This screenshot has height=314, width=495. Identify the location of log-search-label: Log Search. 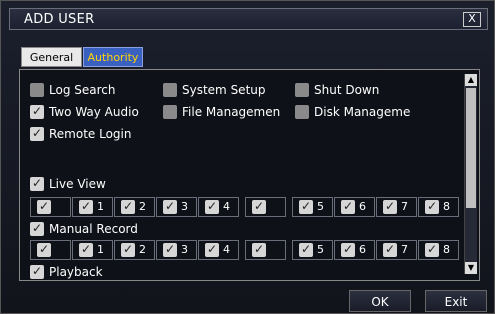
(82, 90).